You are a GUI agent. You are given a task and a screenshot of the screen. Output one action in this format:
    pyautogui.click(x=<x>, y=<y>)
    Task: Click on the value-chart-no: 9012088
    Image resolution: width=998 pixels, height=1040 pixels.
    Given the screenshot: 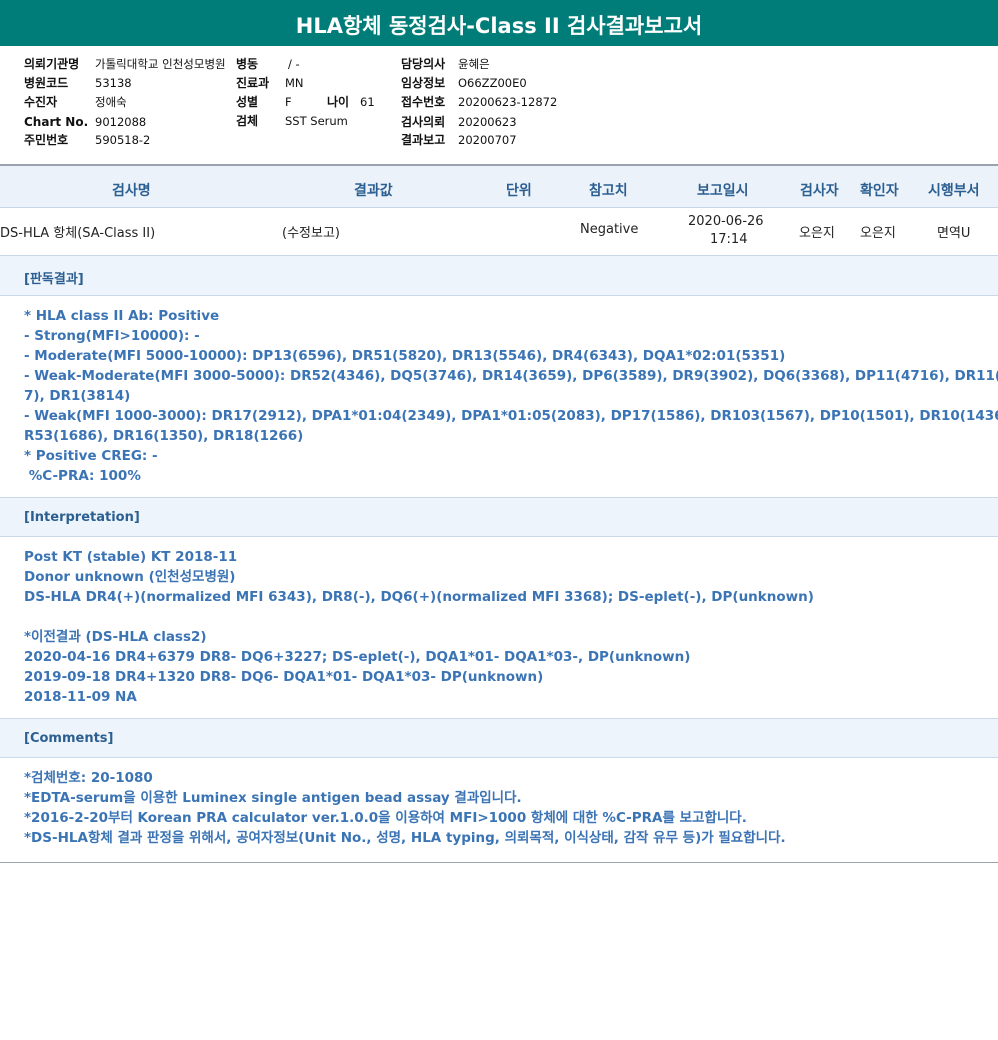 What is the action you would take?
    pyautogui.click(x=121, y=122)
    